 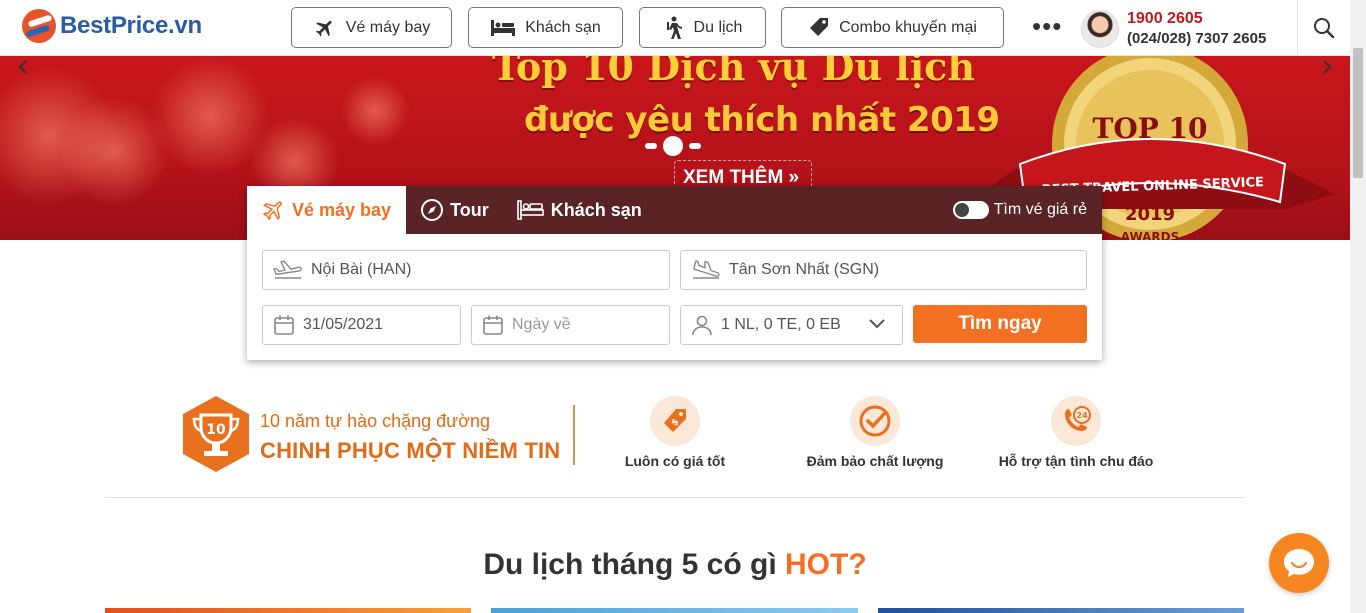 What do you see at coordinates (706, 269) in the screenshot?
I see `landing-icon` at bounding box center [706, 269].